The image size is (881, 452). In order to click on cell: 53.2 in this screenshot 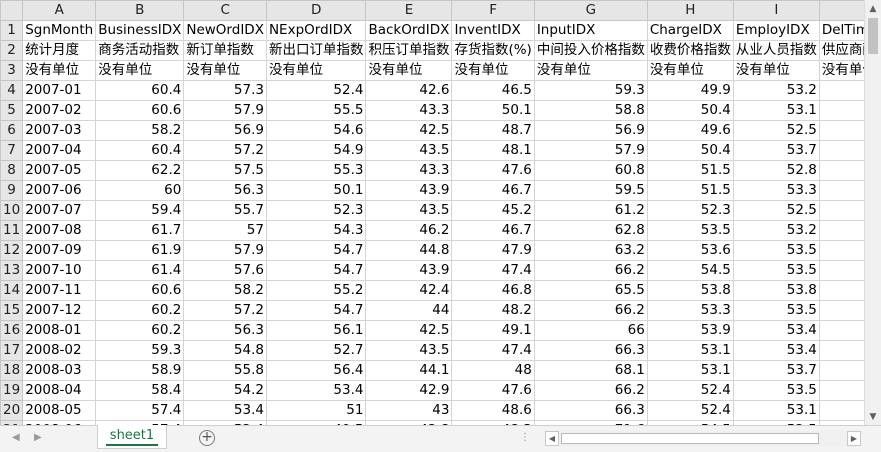, I will do `click(841, 230)`.